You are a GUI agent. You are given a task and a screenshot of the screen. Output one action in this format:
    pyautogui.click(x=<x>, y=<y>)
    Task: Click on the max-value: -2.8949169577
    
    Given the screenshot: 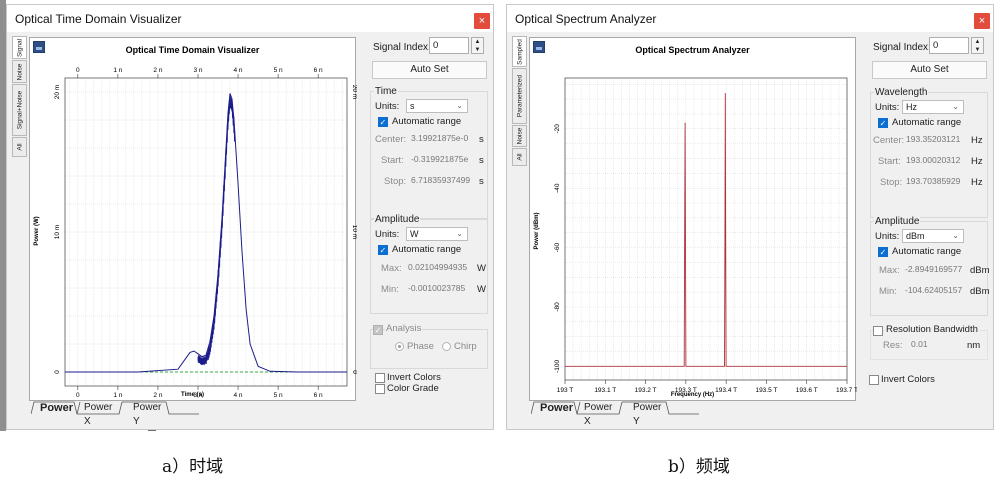 What is the action you would take?
    pyautogui.click(x=934, y=269)
    